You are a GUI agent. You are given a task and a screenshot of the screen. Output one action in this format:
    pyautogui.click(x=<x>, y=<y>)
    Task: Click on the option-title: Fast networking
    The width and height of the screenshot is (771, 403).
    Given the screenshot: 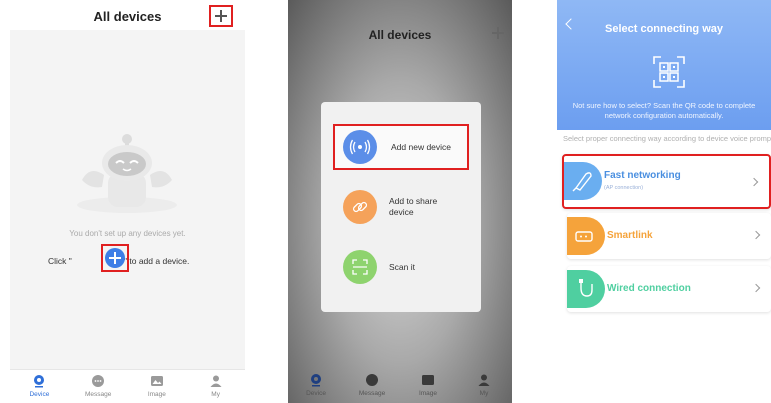 What is the action you would take?
    pyautogui.click(x=642, y=175)
    